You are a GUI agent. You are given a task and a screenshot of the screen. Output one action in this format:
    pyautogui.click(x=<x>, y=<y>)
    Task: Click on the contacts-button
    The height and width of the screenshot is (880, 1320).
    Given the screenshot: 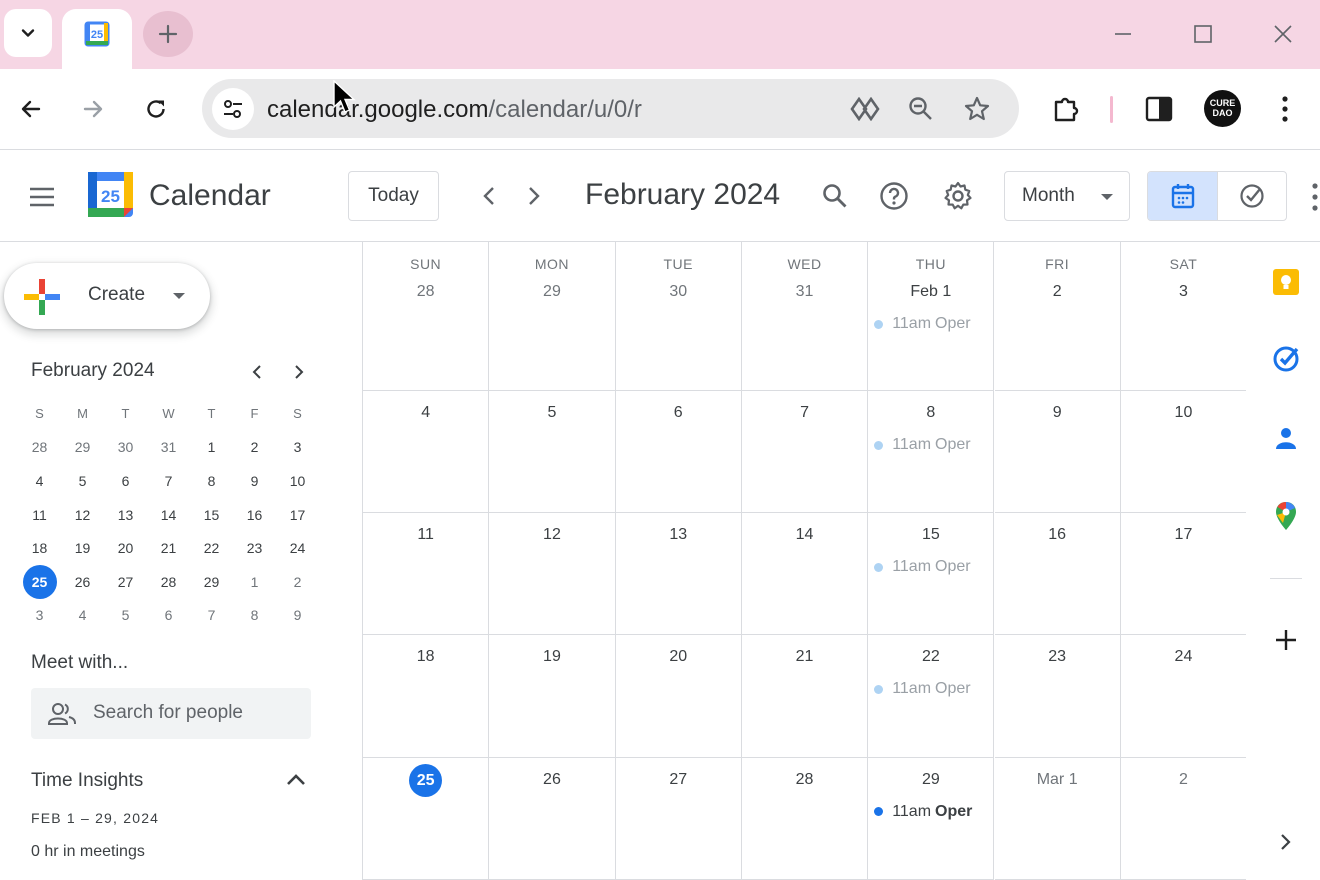 What is the action you would take?
    pyautogui.click(x=1286, y=438)
    